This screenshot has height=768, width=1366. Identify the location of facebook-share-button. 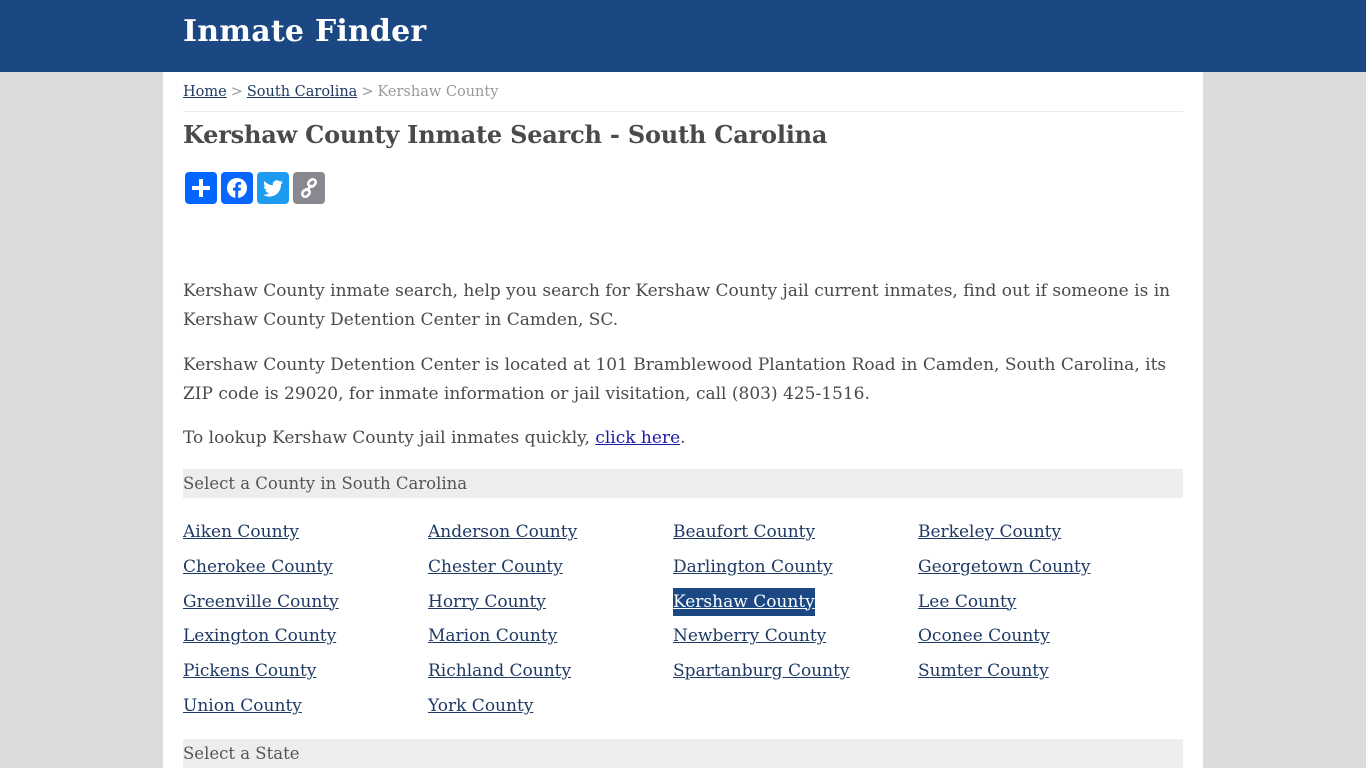
(237, 188).